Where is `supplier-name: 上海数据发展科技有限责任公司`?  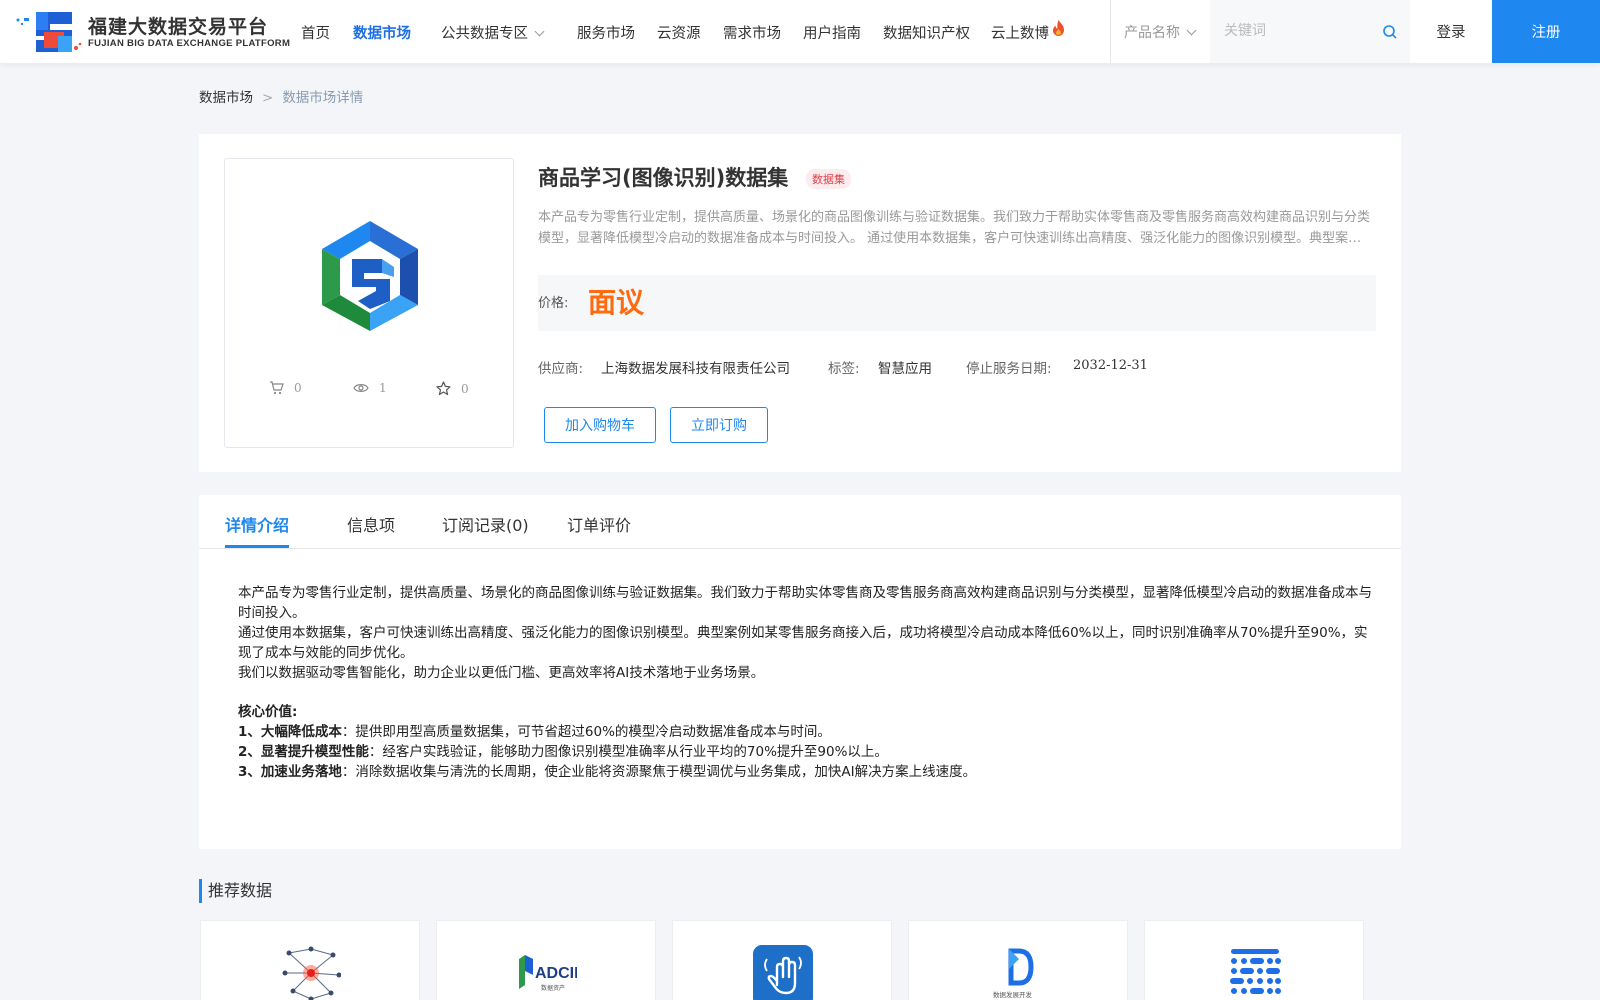 supplier-name: 上海数据发展科技有限责任公司 is located at coordinates (695, 367).